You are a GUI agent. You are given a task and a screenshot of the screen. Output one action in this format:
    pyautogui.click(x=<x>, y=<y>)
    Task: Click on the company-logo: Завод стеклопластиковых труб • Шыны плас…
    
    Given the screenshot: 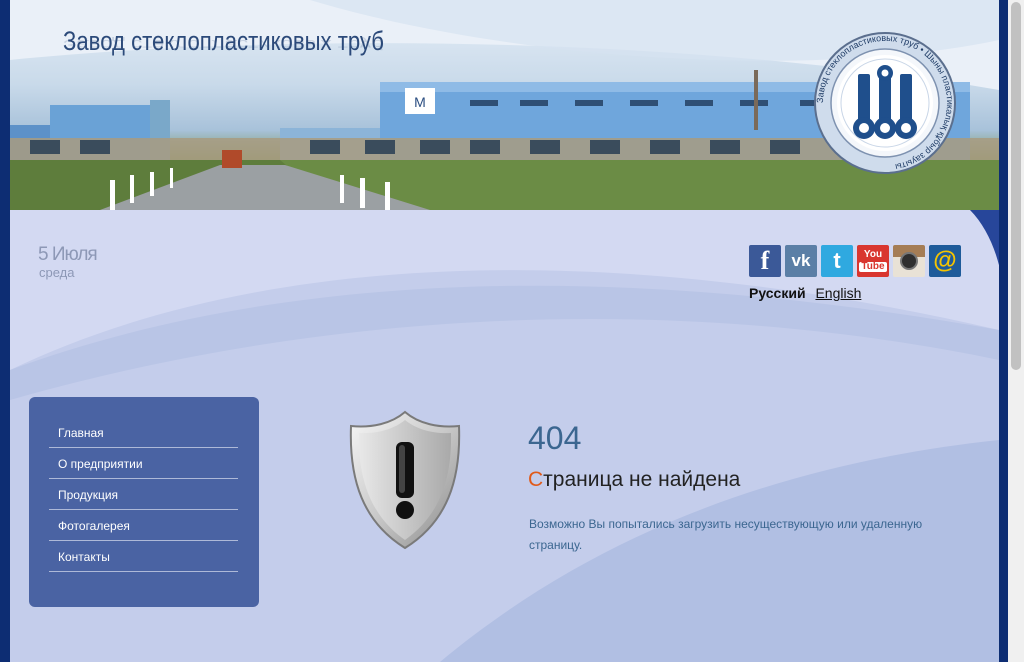 What is the action you would take?
    pyautogui.click(x=885, y=103)
    